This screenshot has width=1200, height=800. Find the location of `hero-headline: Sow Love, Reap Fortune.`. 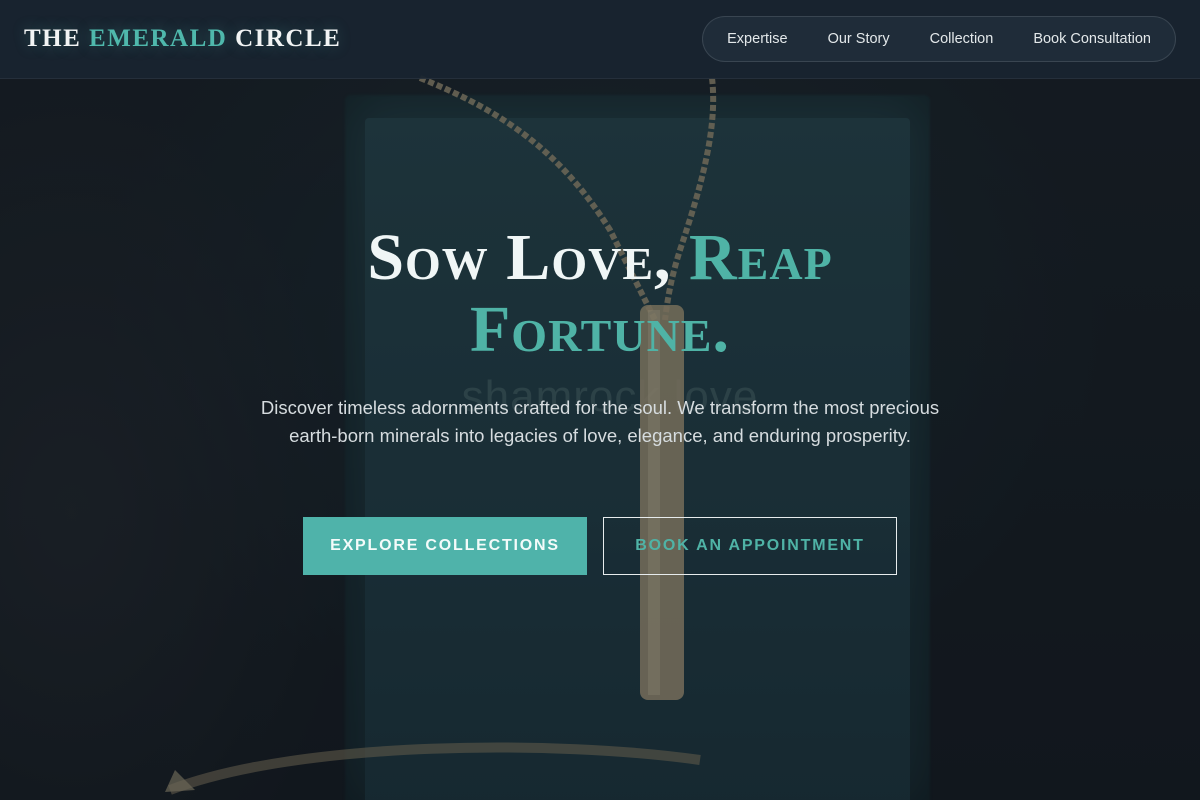

hero-headline: Sow Love, Reap Fortune. is located at coordinates (600, 294).